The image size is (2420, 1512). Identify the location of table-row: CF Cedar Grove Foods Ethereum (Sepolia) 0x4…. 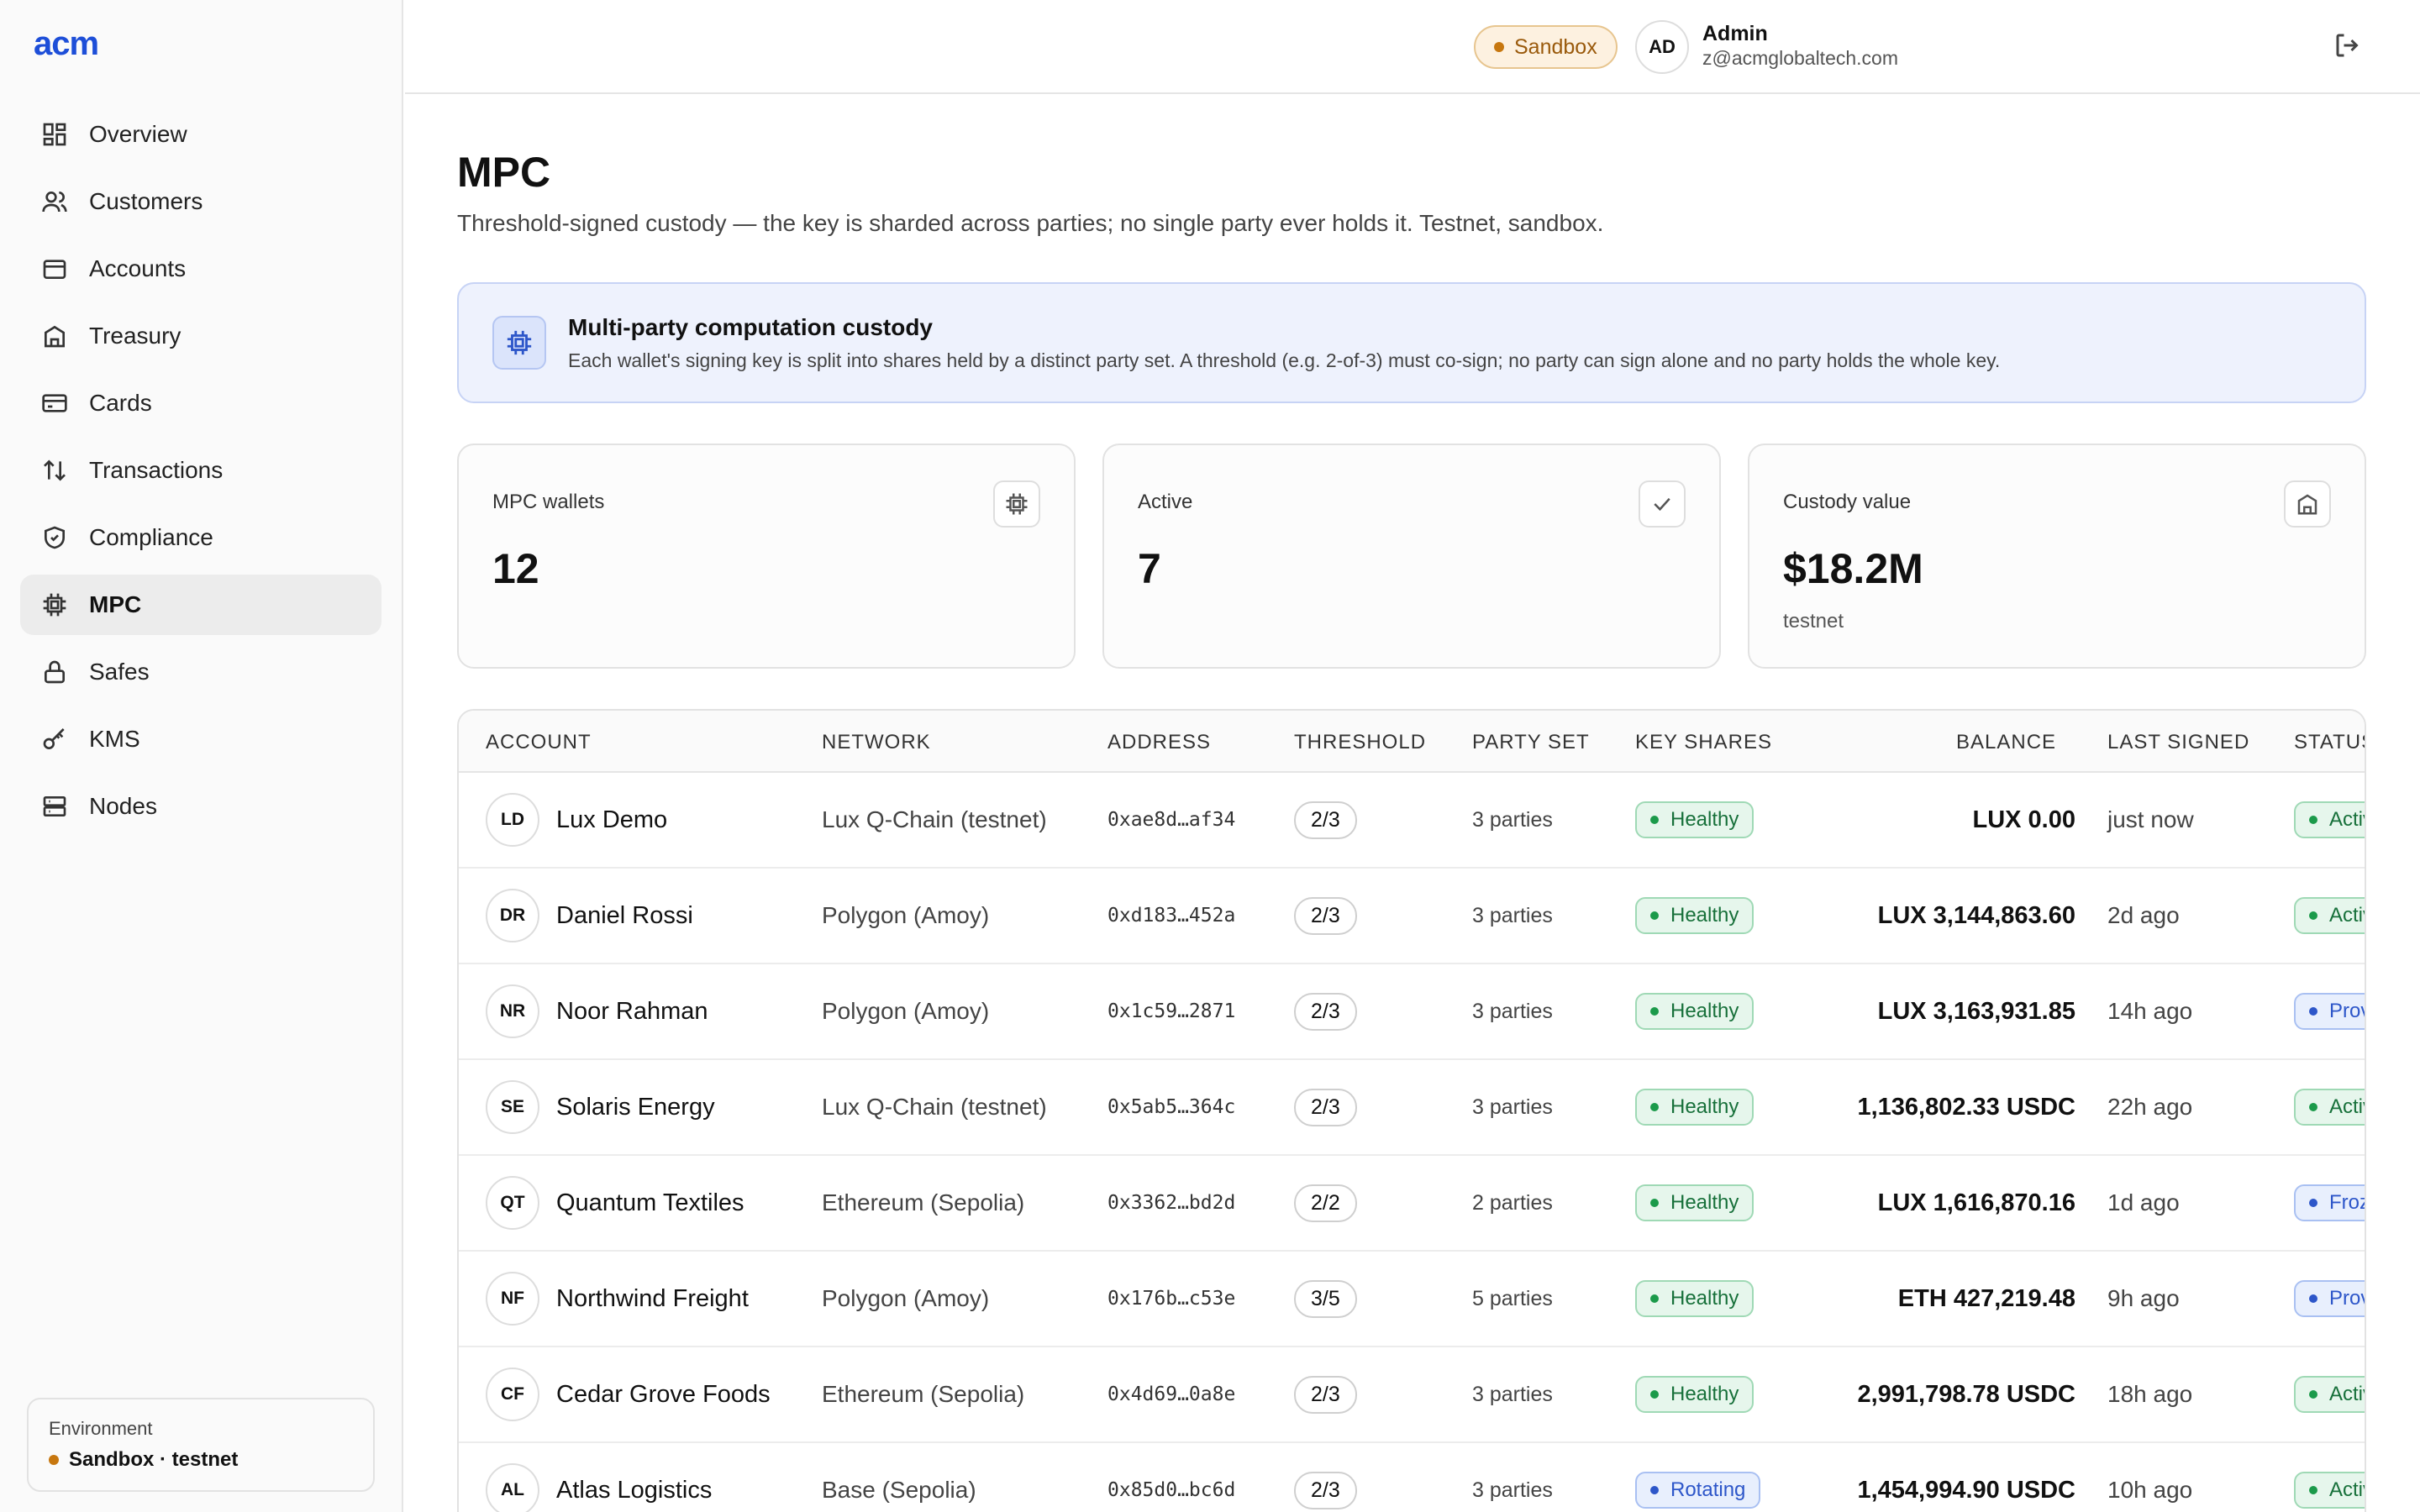
(1412, 1395).